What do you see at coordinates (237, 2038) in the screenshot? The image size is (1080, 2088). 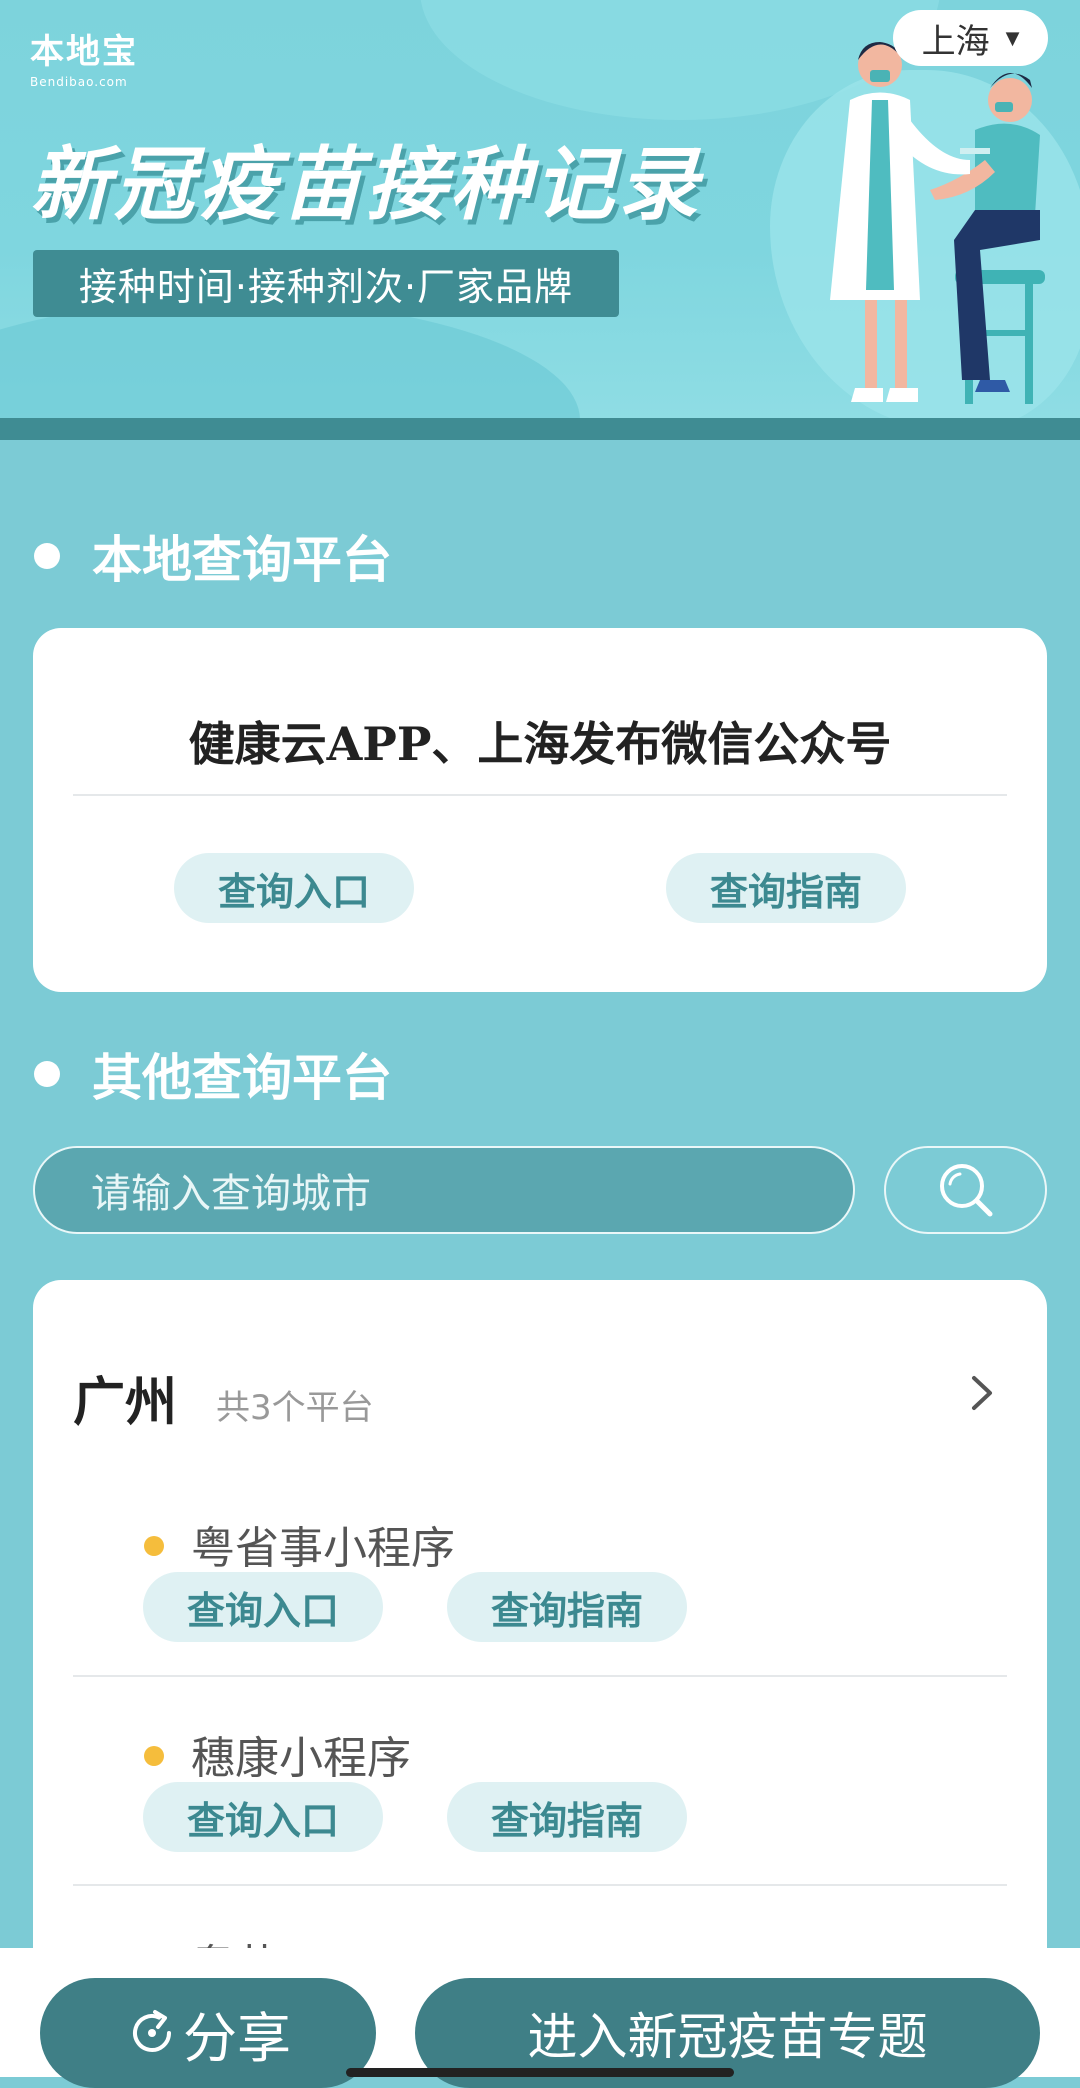 I see `share-button-label: 分享` at bounding box center [237, 2038].